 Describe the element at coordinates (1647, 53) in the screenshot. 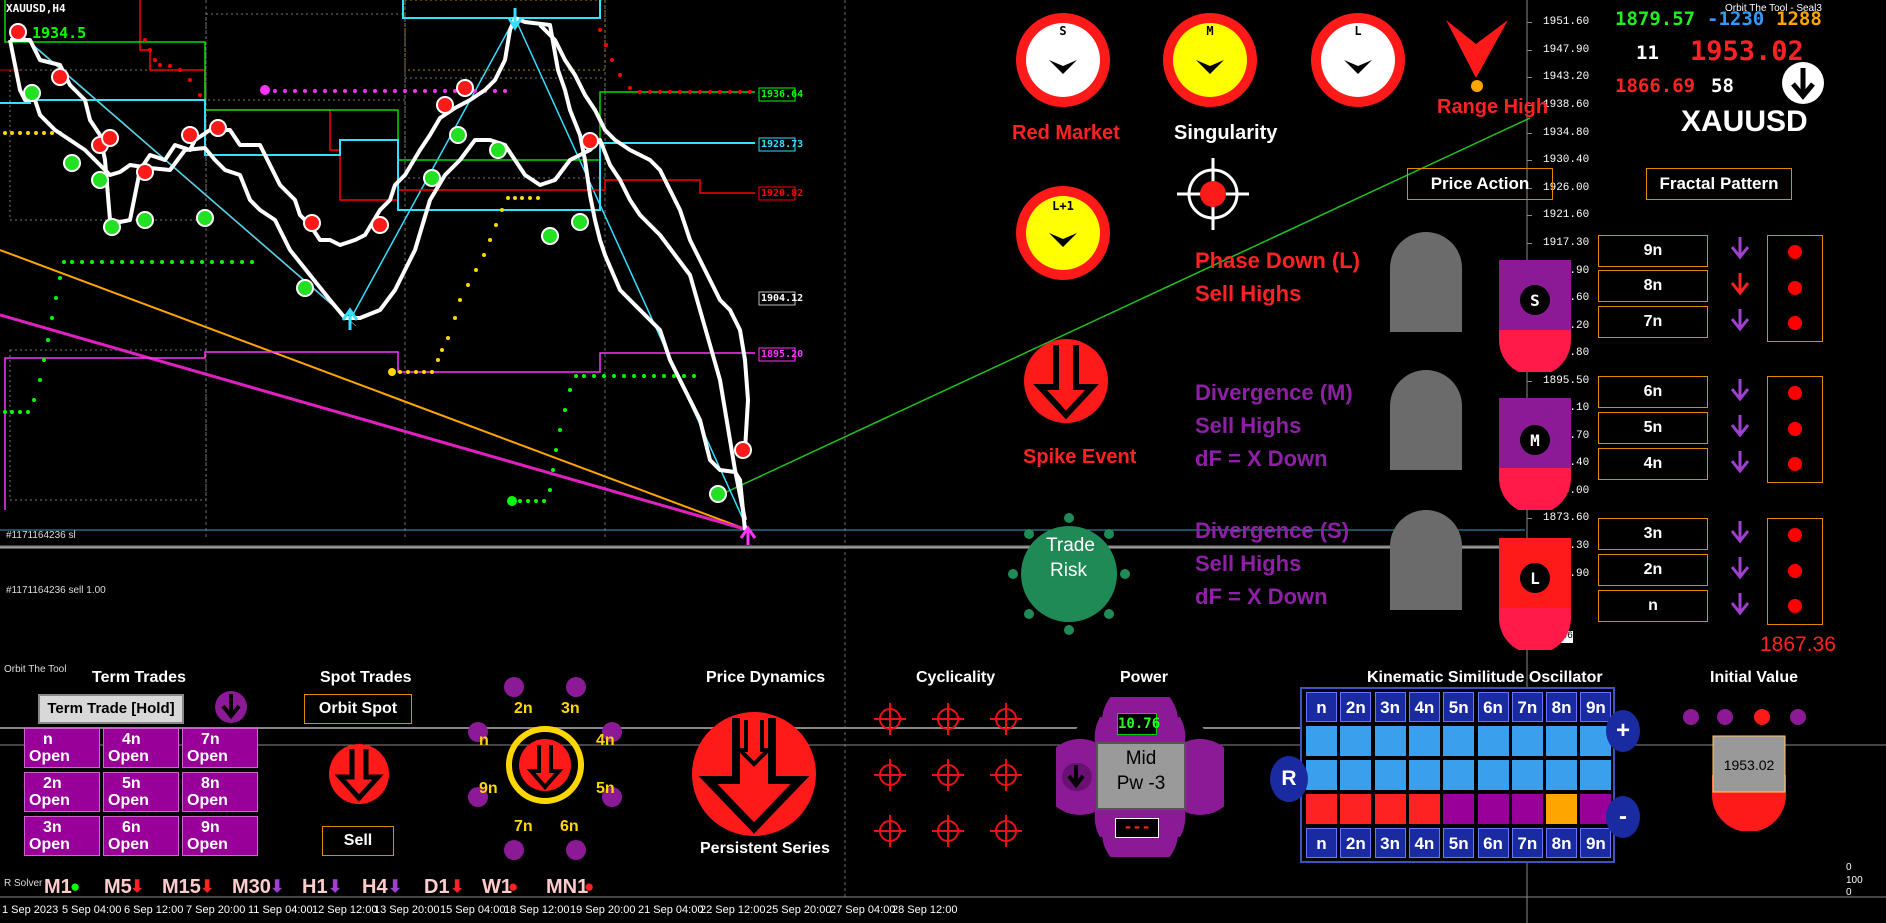

I see `stat-value-4: 11` at that location.